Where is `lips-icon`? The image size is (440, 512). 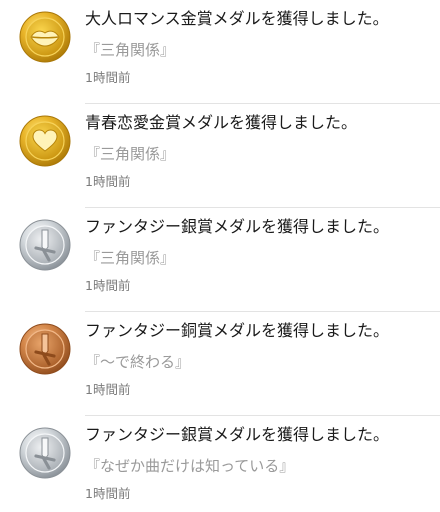
lips-icon is located at coordinates (45, 37).